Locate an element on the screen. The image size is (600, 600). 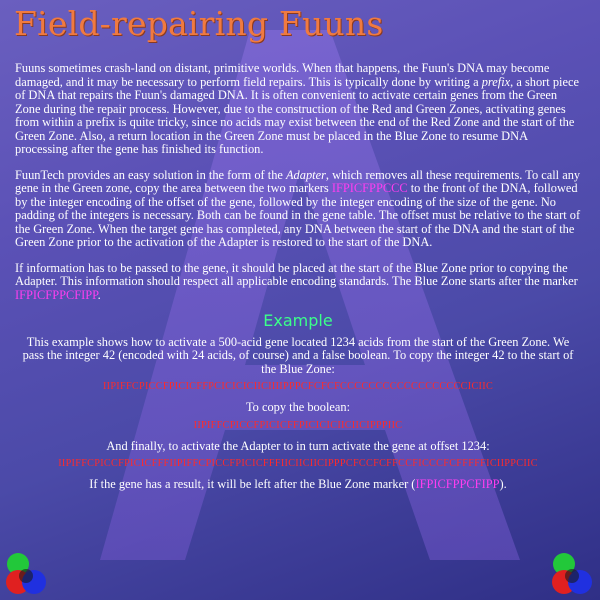
boolean-label: To copy the boolean: is located at coordinates (298, 407).